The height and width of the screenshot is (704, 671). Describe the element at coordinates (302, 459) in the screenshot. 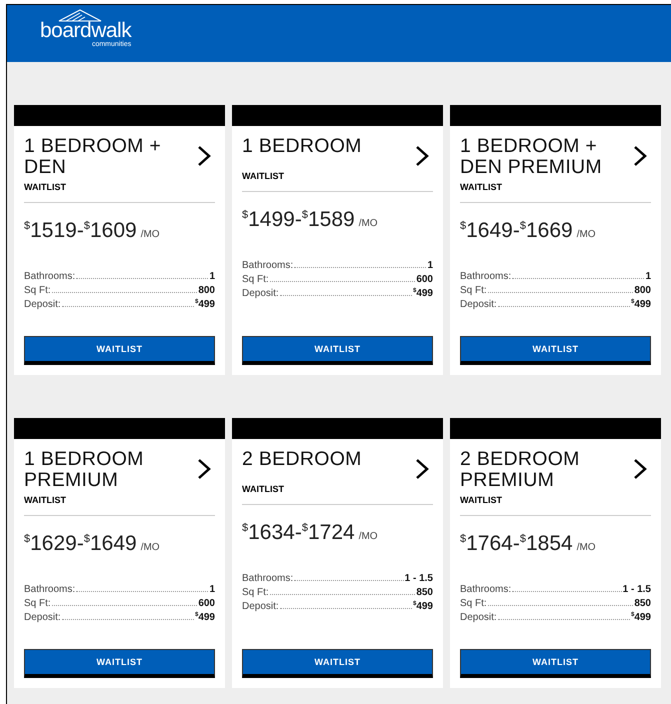

I see `unit-title: 2 BEDROOM` at that location.